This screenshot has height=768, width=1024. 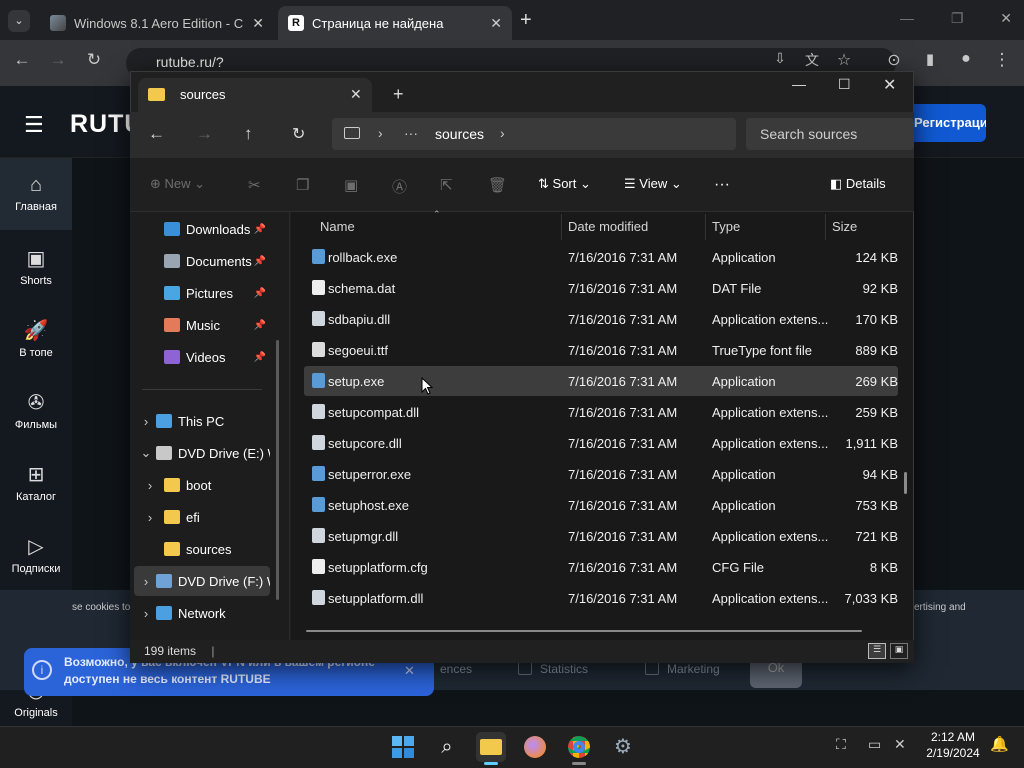 What do you see at coordinates (22, 60) in the screenshot?
I see `back-icon: ←` at bounding box center [22, 60].